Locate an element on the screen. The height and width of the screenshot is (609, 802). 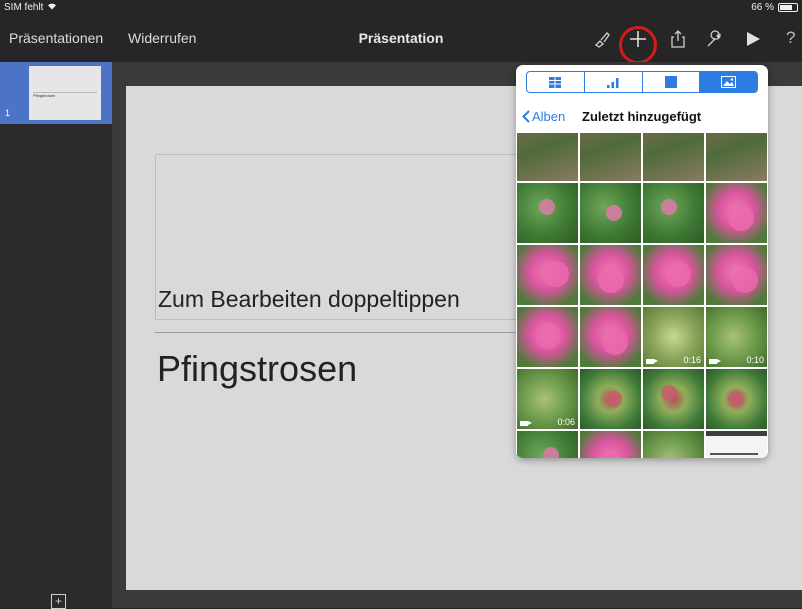
slide-thumbnail-item: Pfingstrosen 1 is located at coordinates (56, 93).